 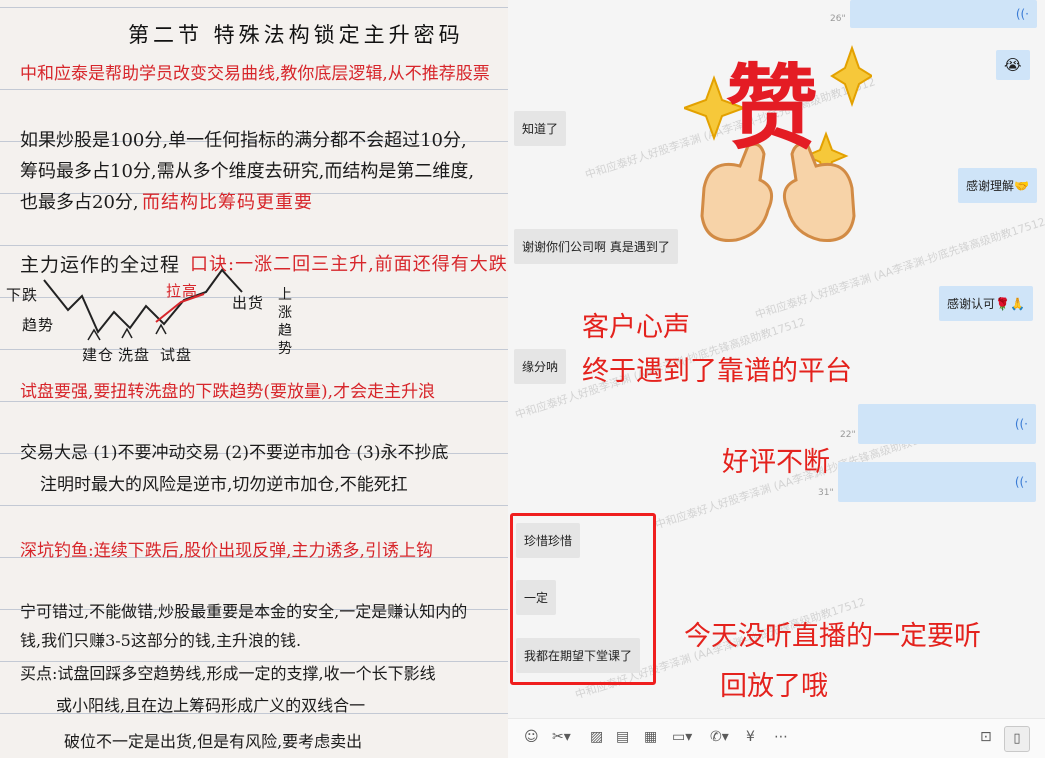 I want to click on chat-toolbar: ☺ ✂▾ ▨ ▤ ▦ ▭▾ ✆▾ ¥ ⋯ ⊡ ▯, so click(x=776, y=738).